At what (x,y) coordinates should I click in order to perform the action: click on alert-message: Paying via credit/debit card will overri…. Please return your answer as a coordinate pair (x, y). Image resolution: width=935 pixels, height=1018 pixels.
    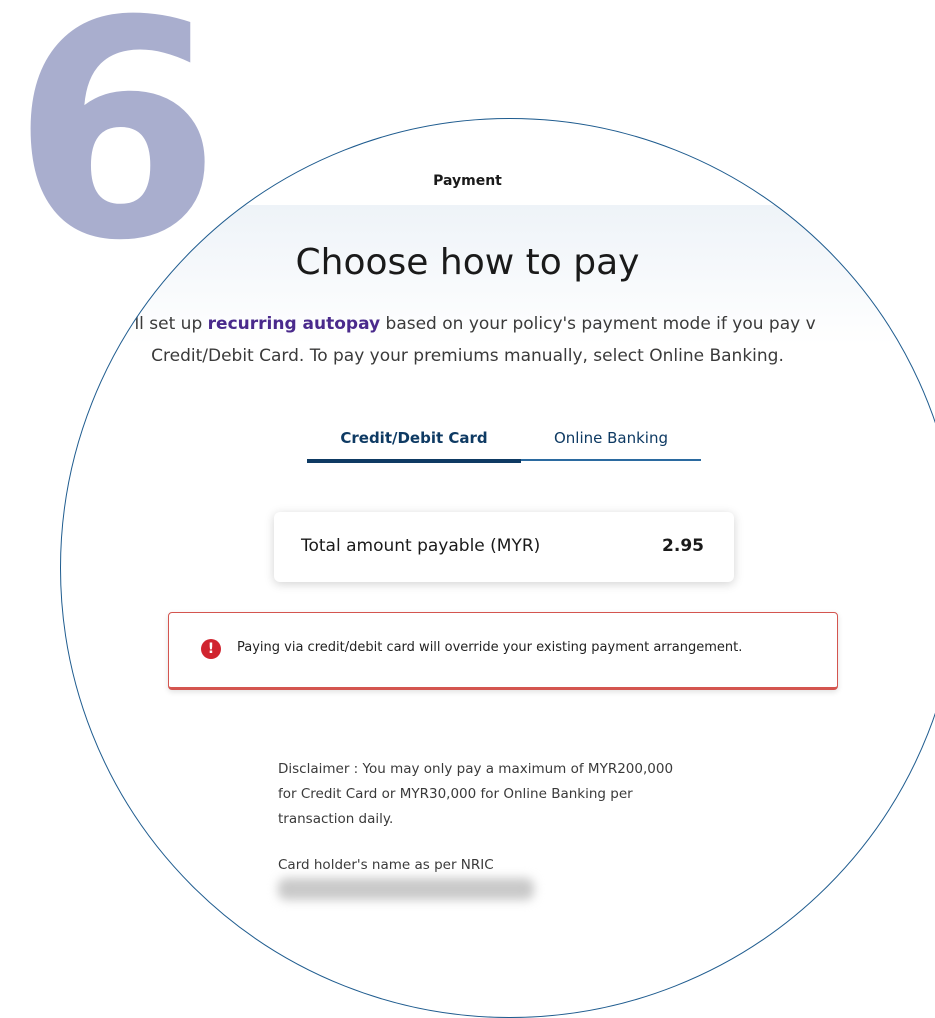
    Looking at the image, I should click on (490, 647).